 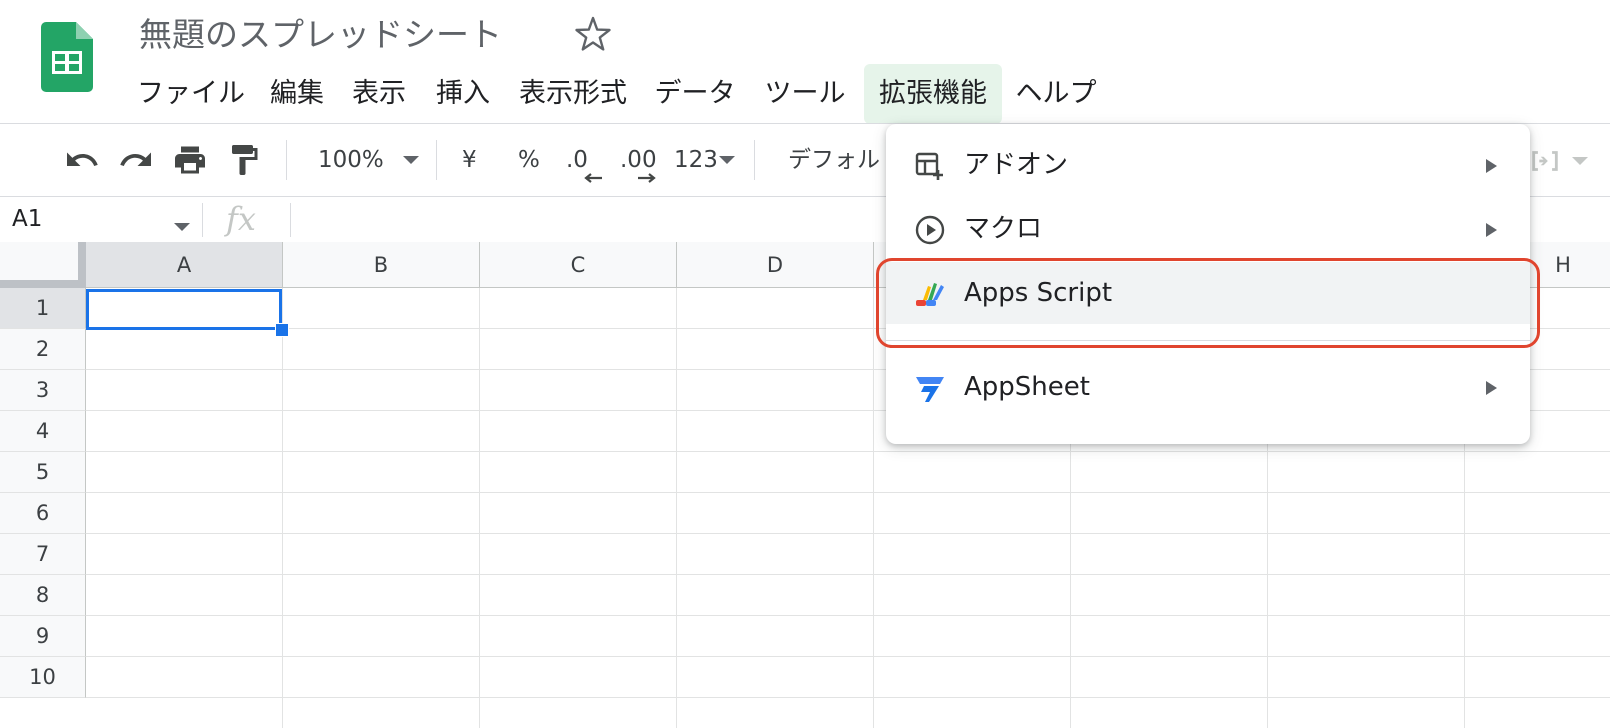 I want to click on number-format-button: 123, so click(x=696, y=160).